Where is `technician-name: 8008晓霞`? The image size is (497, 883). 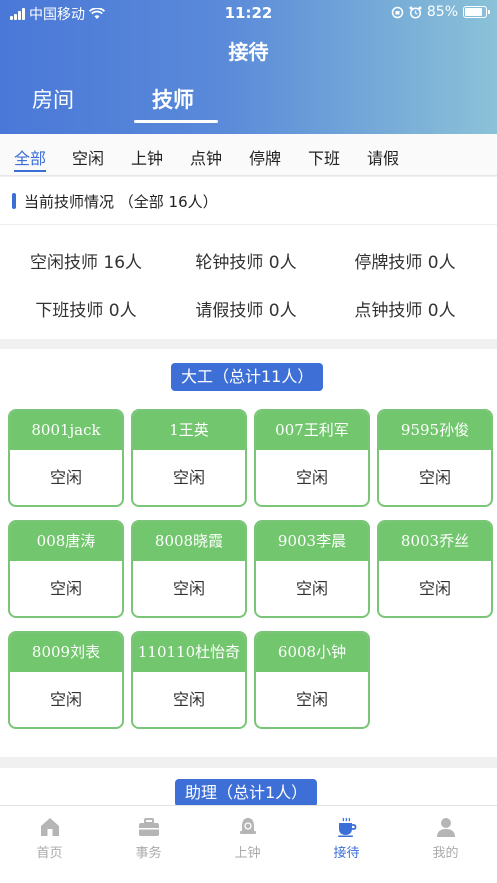 technician-name: 8008晓霞 is located at coordinates (189, 541).